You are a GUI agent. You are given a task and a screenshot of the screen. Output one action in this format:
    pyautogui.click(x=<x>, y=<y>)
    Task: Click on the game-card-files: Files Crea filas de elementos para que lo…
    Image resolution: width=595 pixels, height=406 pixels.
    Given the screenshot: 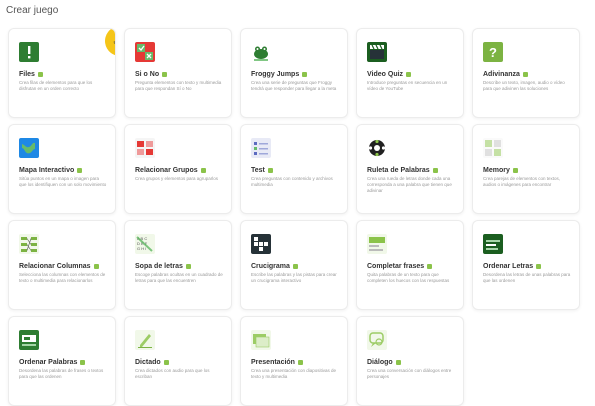 What is the action you would take?
    pyautogui.click(x=62, y=73)
    